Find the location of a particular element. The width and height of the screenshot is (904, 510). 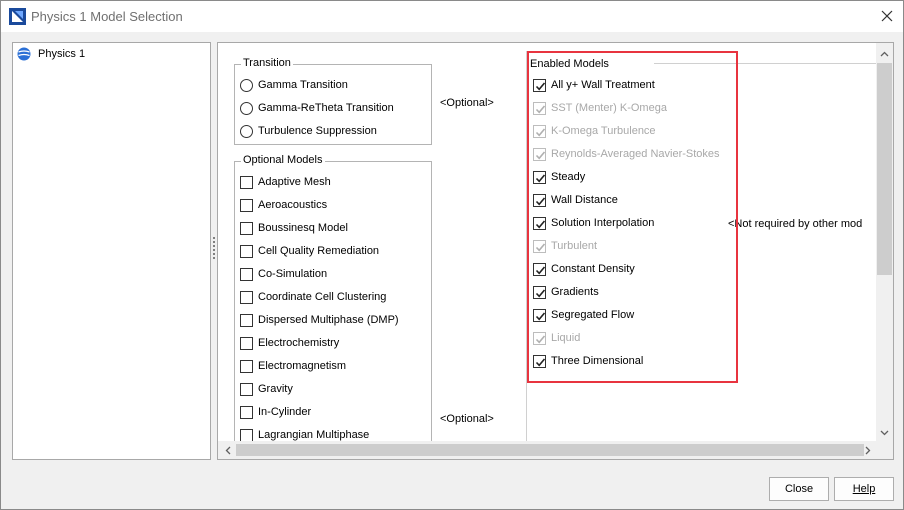

optional-model-adaptive-mesh: Adaptive Mesh is located at coordinates (285, 182).